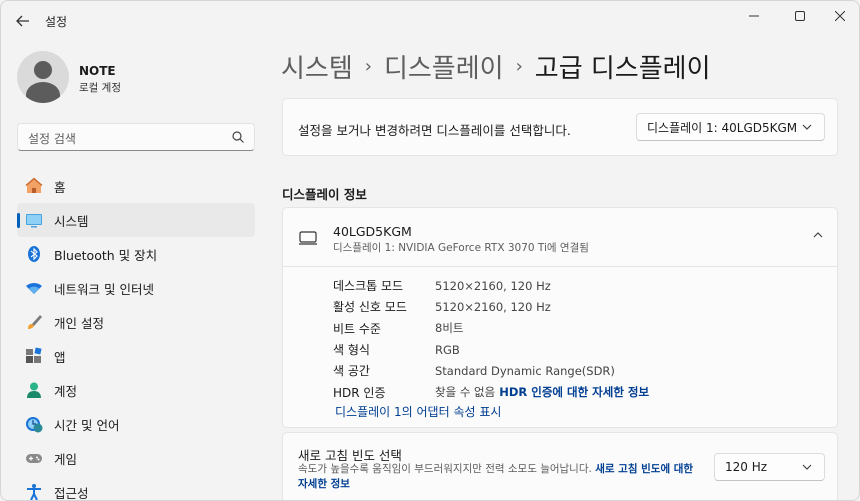 The height and width of the screenshot is (501, 860). I want to click on info-row-bit-depth: 비트 수준 8비트, so click(491, 328).